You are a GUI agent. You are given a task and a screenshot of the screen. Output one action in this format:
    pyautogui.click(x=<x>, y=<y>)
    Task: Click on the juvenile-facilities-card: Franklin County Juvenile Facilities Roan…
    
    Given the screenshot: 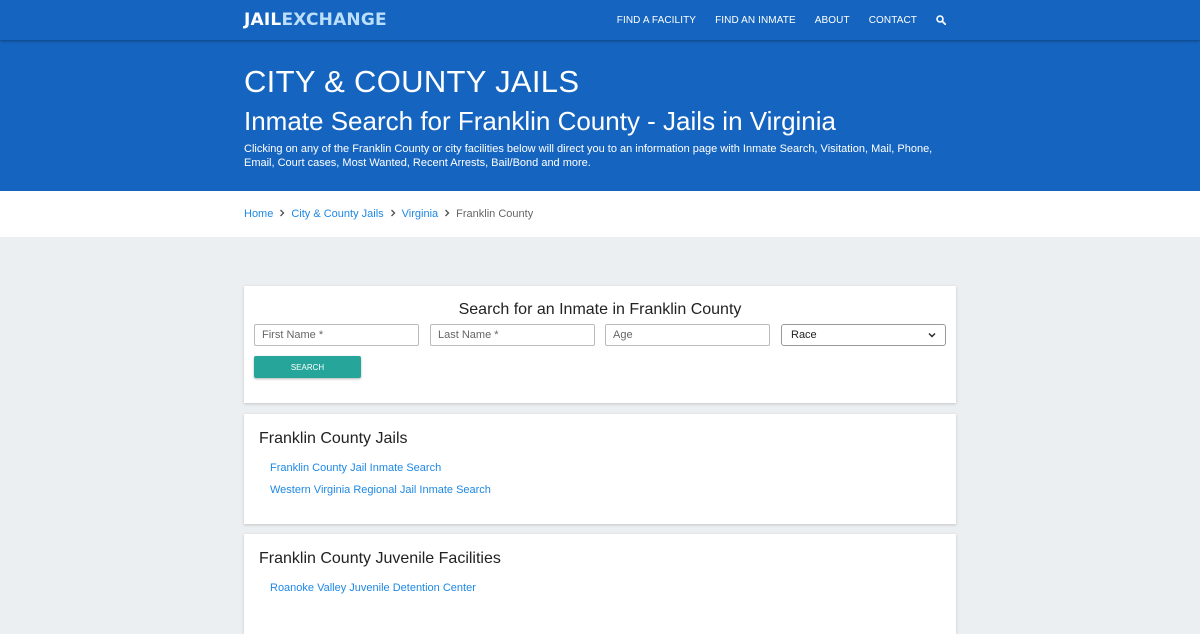 What is the action you would take?
    pyautogui.click(x=600, y=584)
    